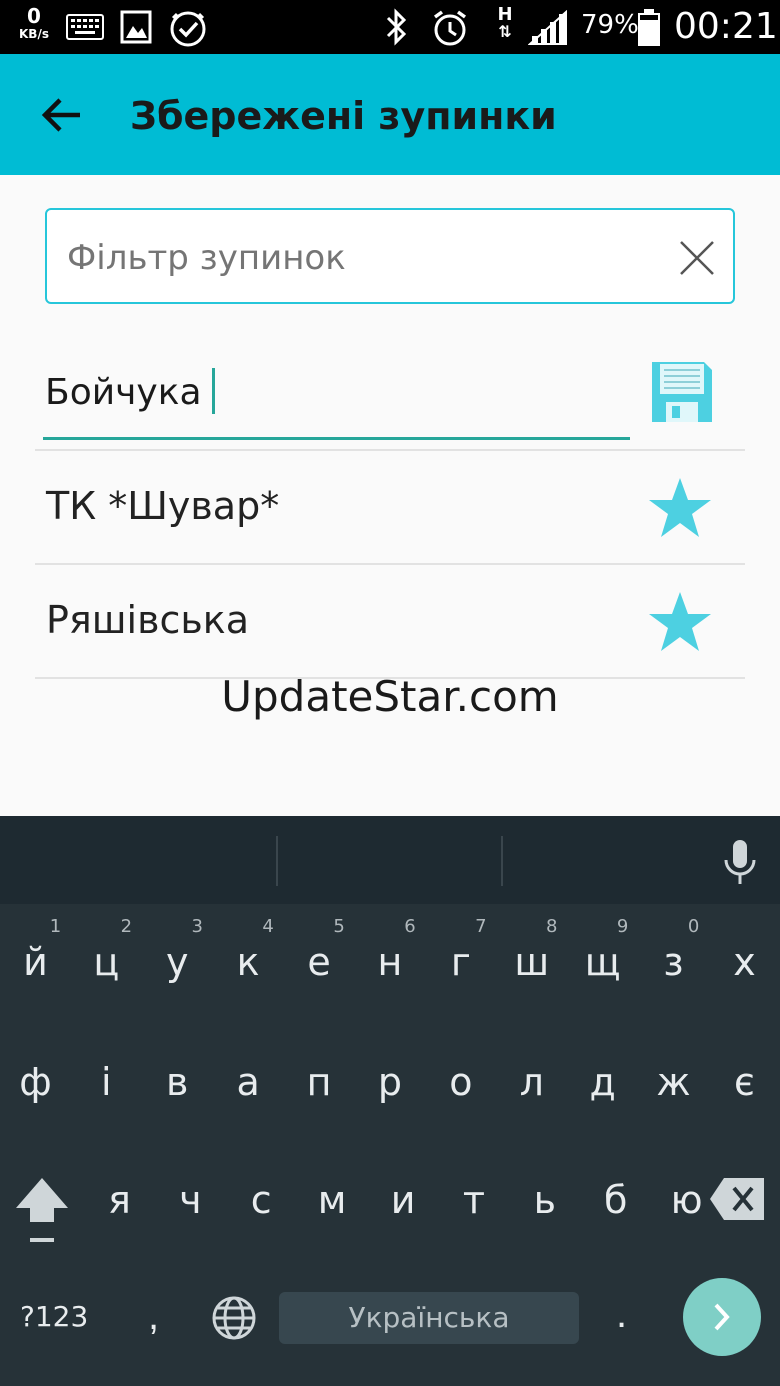 This screenshot has height=1386, width=780. I want to click on key-б: б, so click(615, 1208).